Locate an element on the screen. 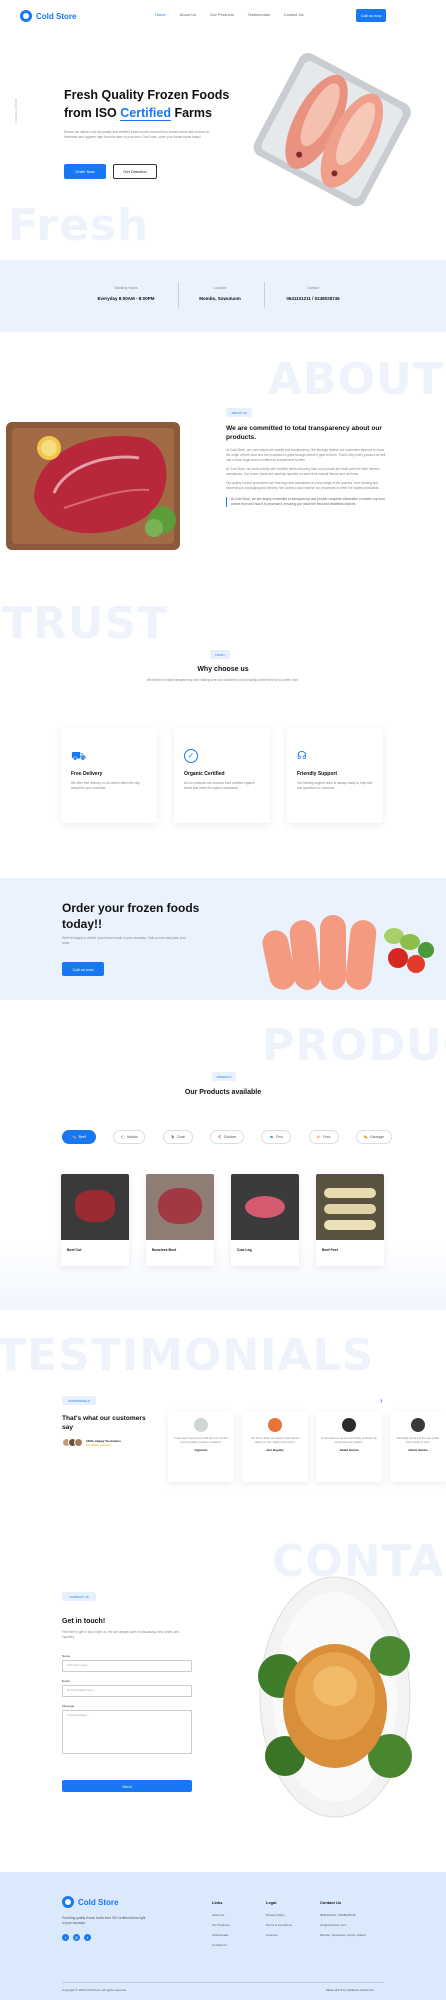 The height and width of the screenshot is (2000, 446). product-card: Boneless Beef is located at coordinates (180, 1220).